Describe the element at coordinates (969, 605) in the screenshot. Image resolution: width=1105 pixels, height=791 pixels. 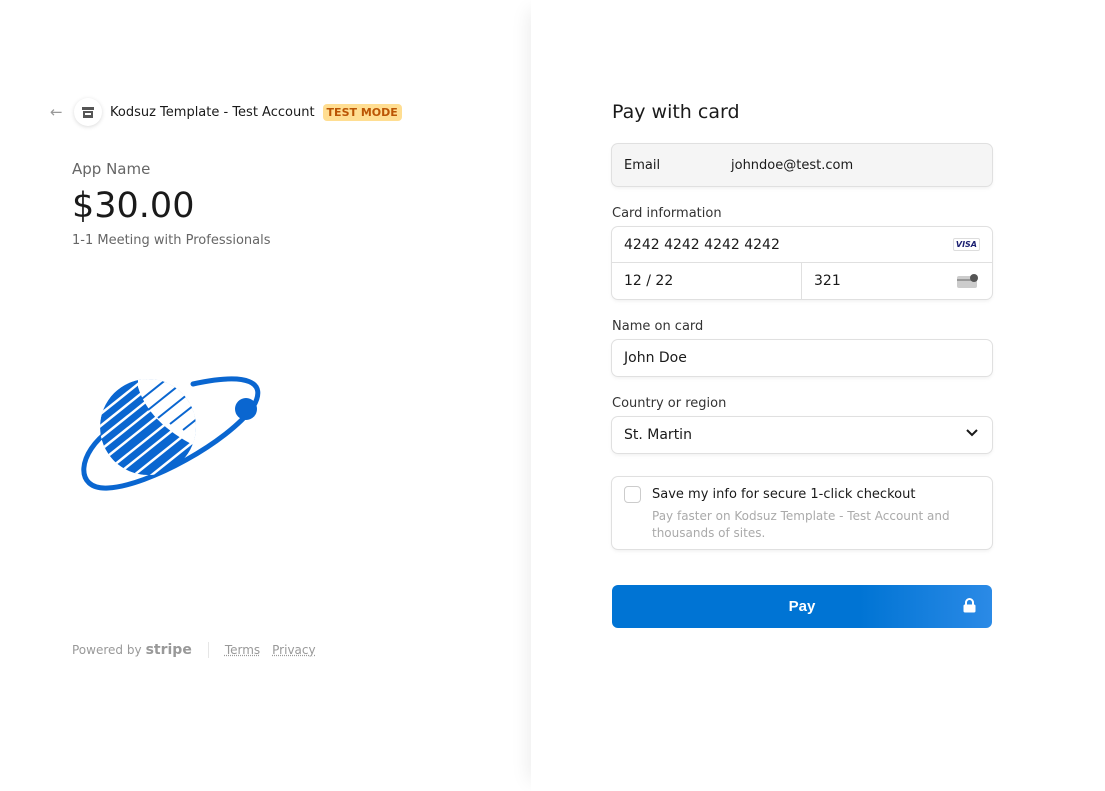
I see `lock-icon` at that location.